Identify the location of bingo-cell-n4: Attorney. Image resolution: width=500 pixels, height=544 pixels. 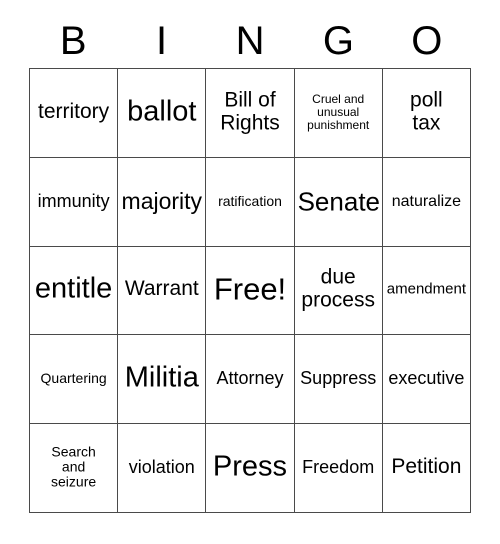
(250, 380).